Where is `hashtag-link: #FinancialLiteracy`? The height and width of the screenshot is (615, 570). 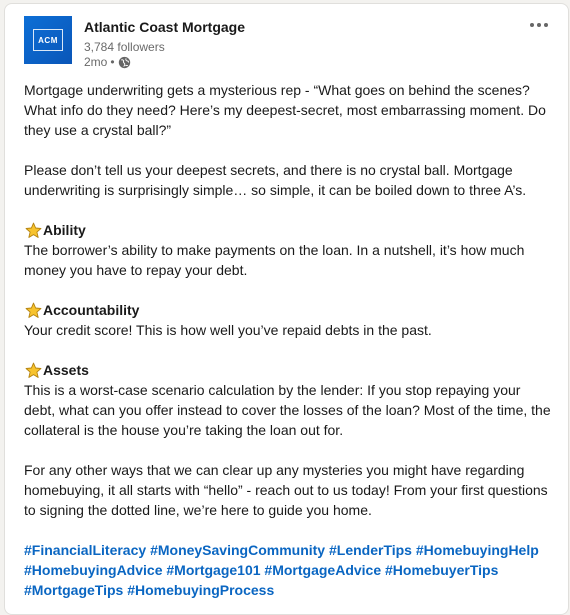 hashtag-link: #FinancialLiteracy is located at coordinates (85, 550).